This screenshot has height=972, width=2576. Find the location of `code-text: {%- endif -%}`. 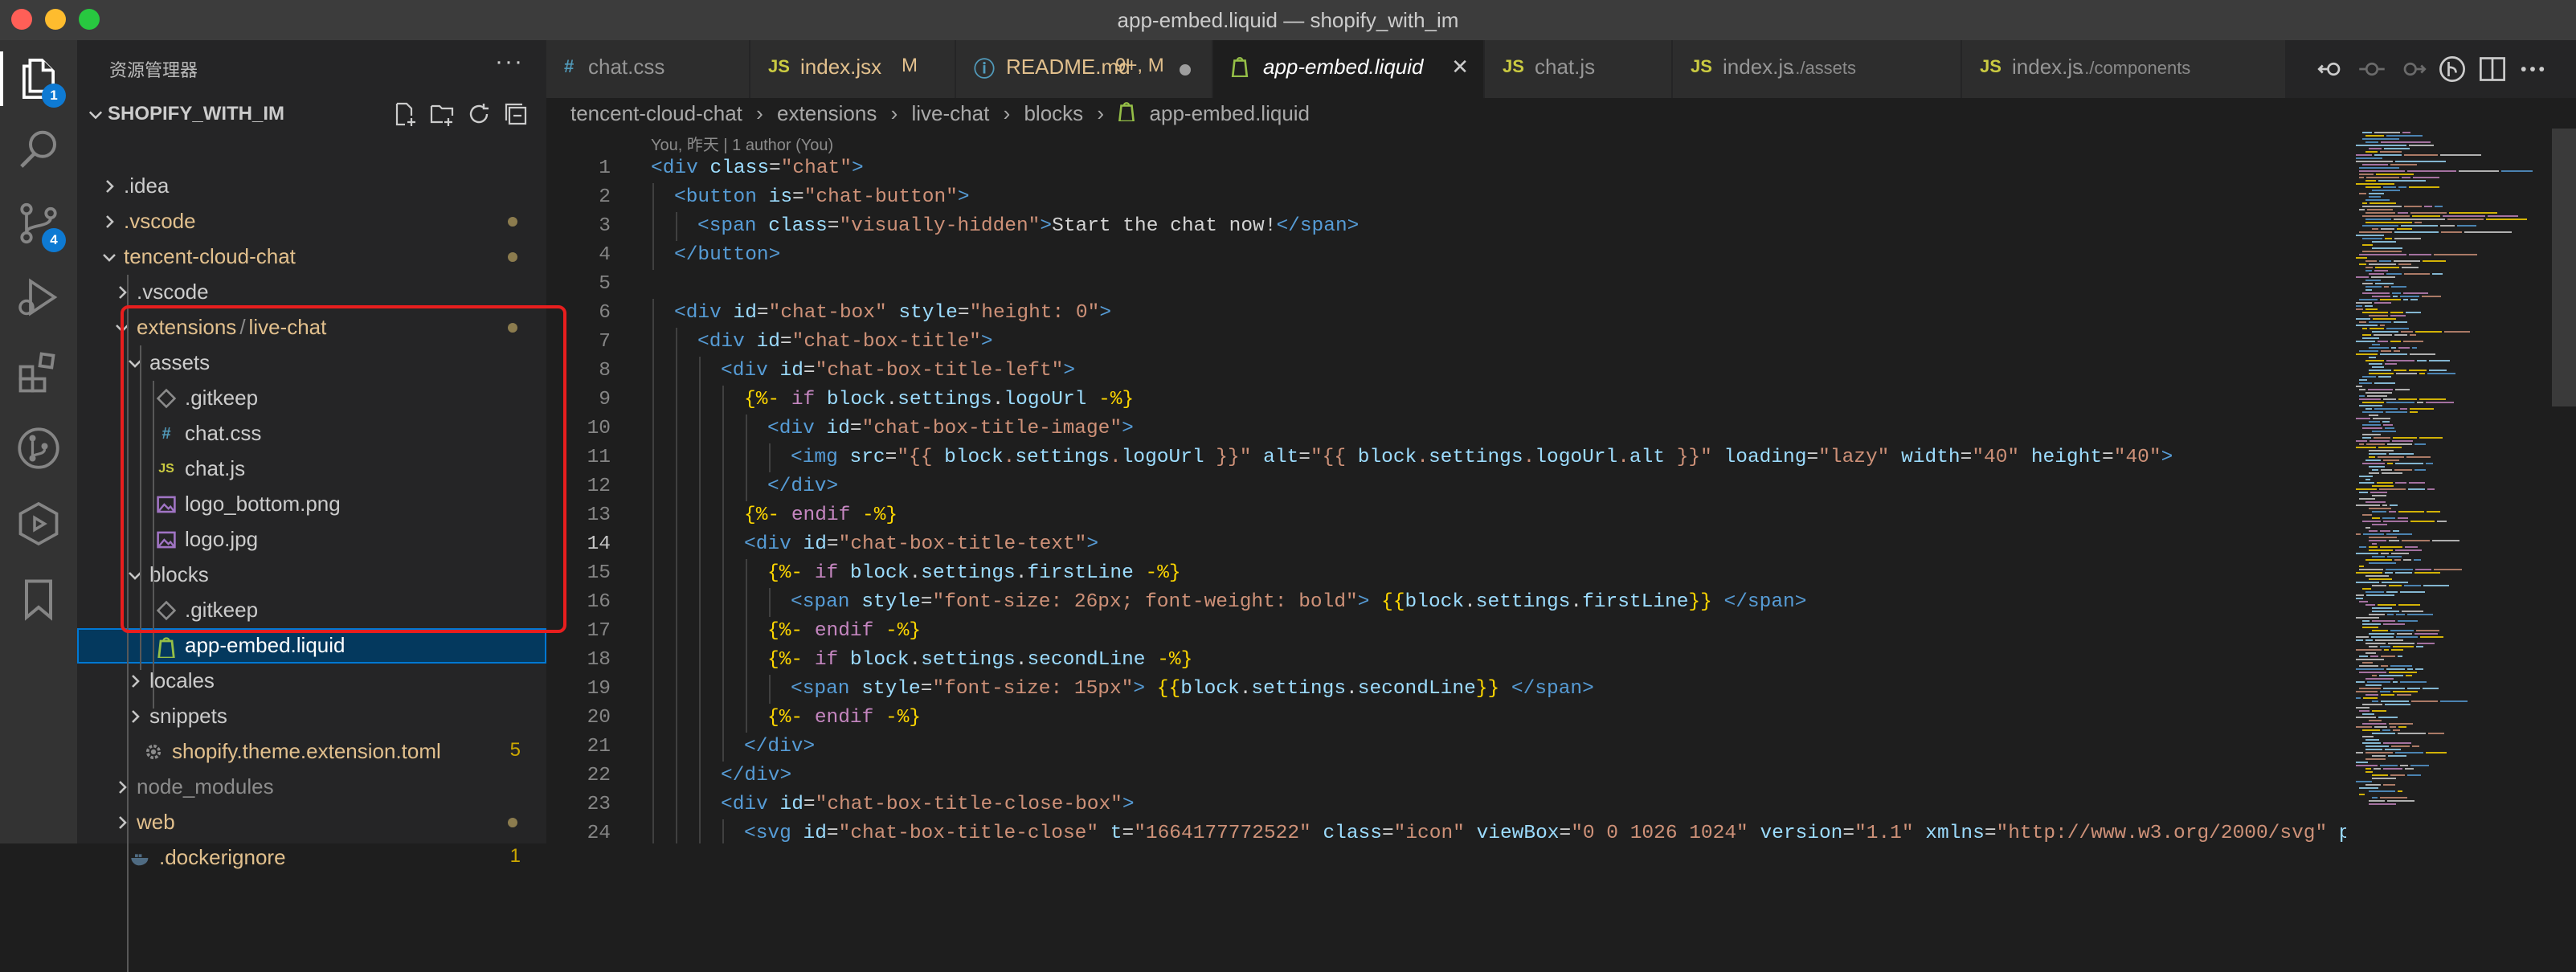

code-text: {%- endif -%} is located at coordinates (844, 631).